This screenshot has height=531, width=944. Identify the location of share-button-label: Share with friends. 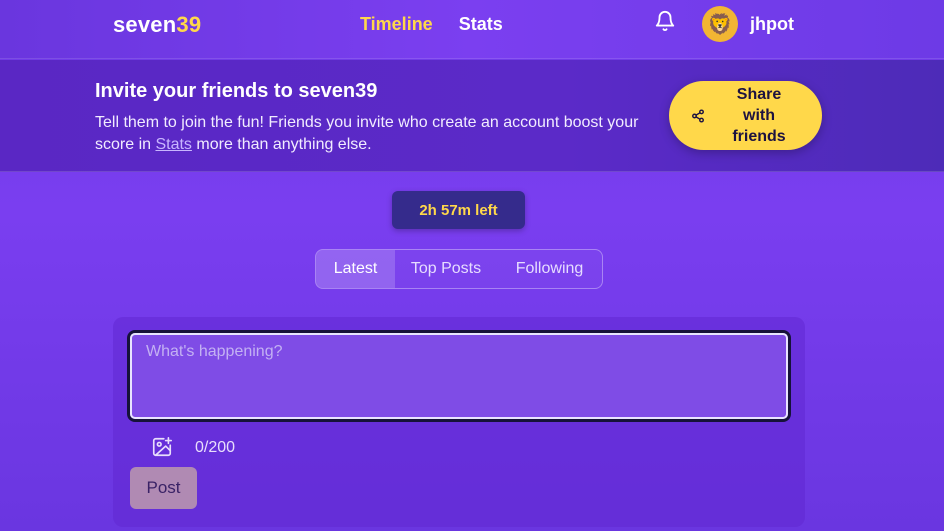
(759, 115).